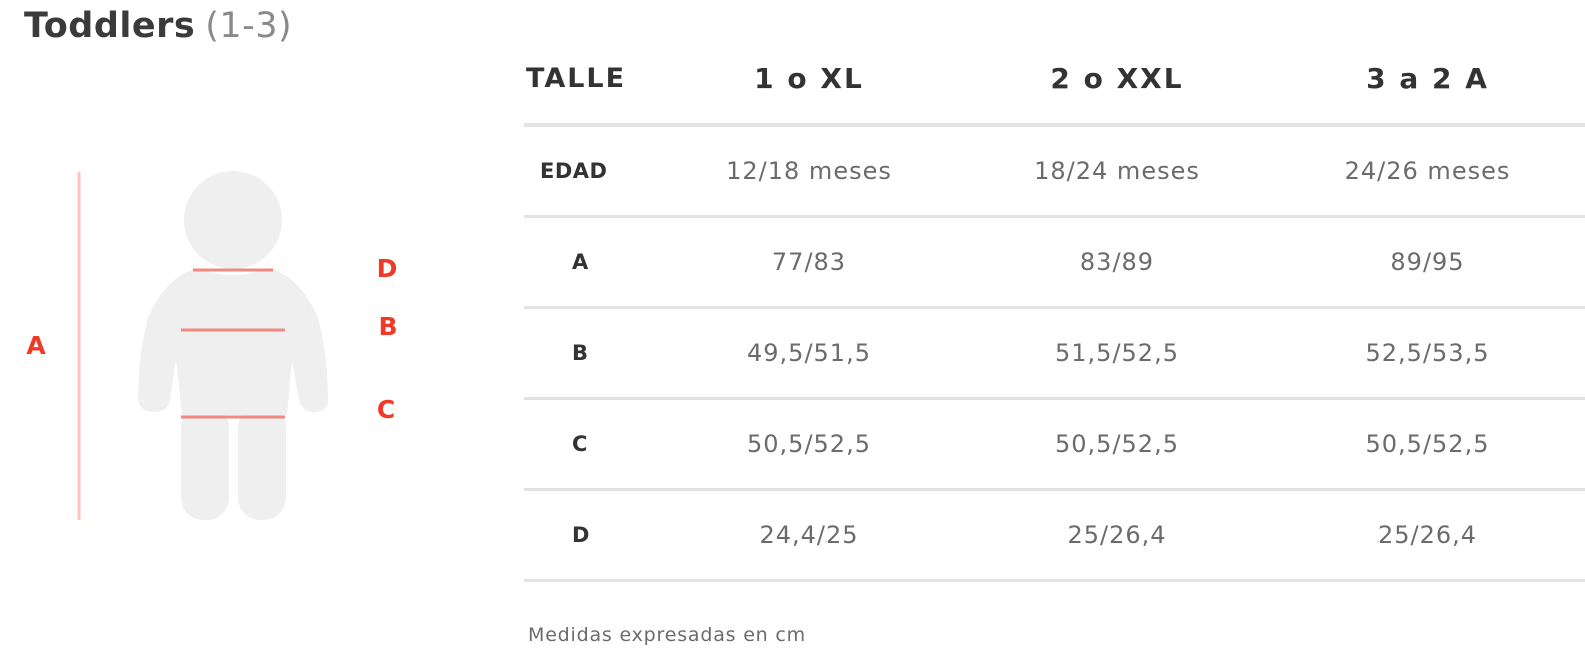  I want to click on table-cell: 18/24 meses, so click(1117, 171).